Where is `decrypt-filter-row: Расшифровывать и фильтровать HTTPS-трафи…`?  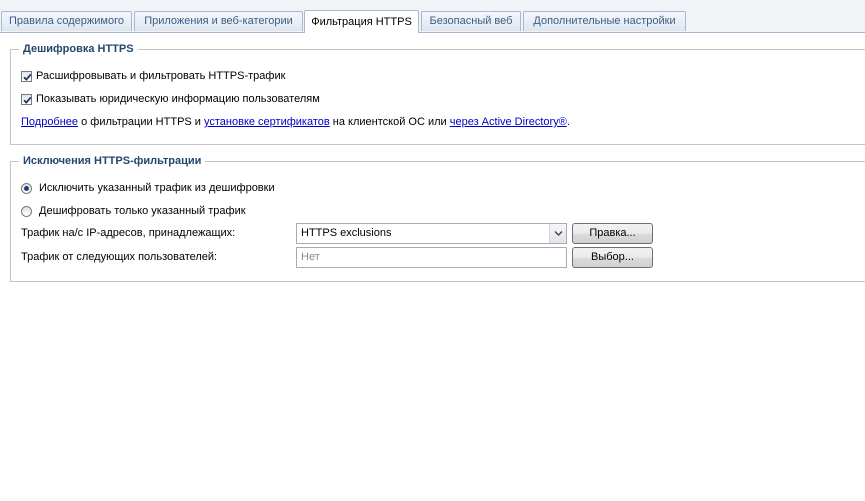 decrypt-filter-row: Расшифровывать и фильтровать HTTPS-трафи… is located at coordinates (153, 76).